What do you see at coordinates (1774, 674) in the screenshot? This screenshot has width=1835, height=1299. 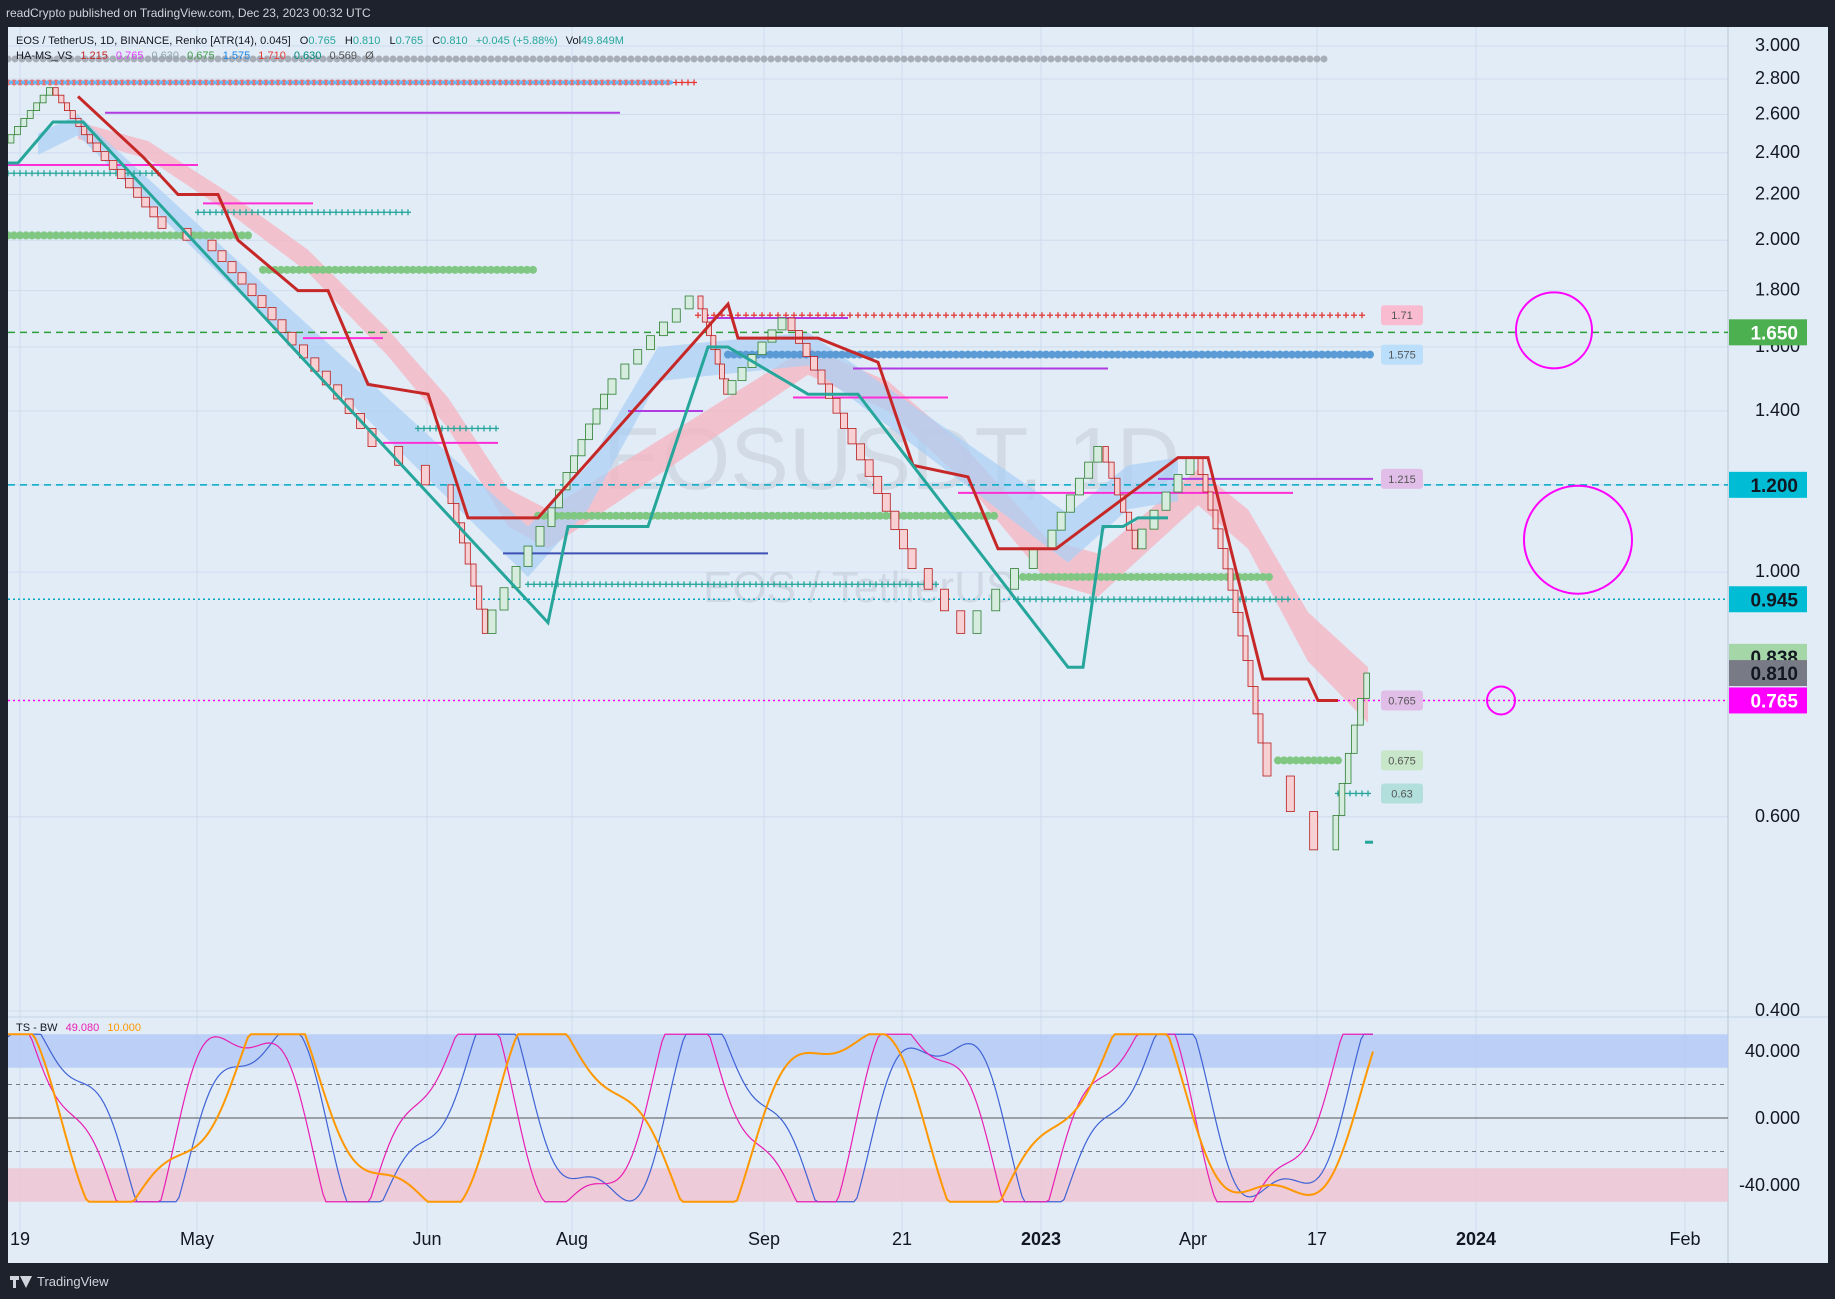 I see `price-label-4: 0.810` at bounding box center [1774, 674].